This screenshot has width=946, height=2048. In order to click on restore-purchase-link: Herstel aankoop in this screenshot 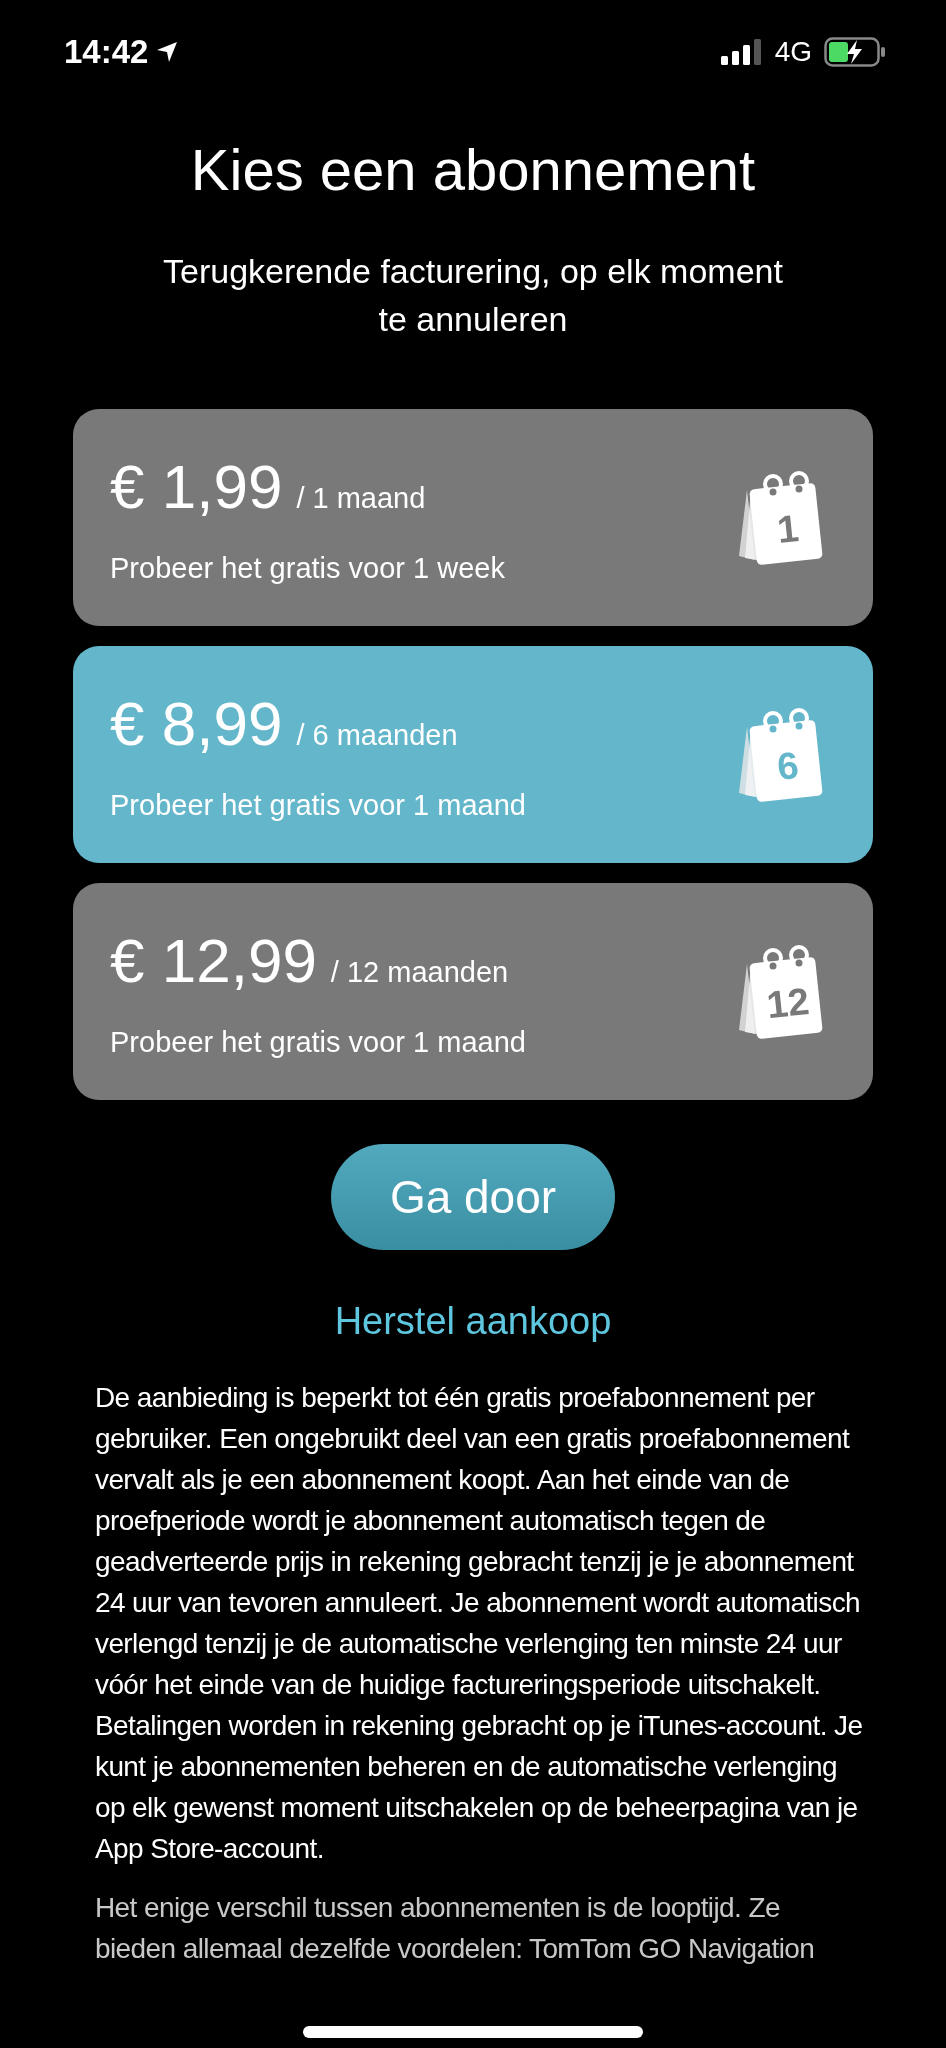, I will do `click(473, 1321)`.